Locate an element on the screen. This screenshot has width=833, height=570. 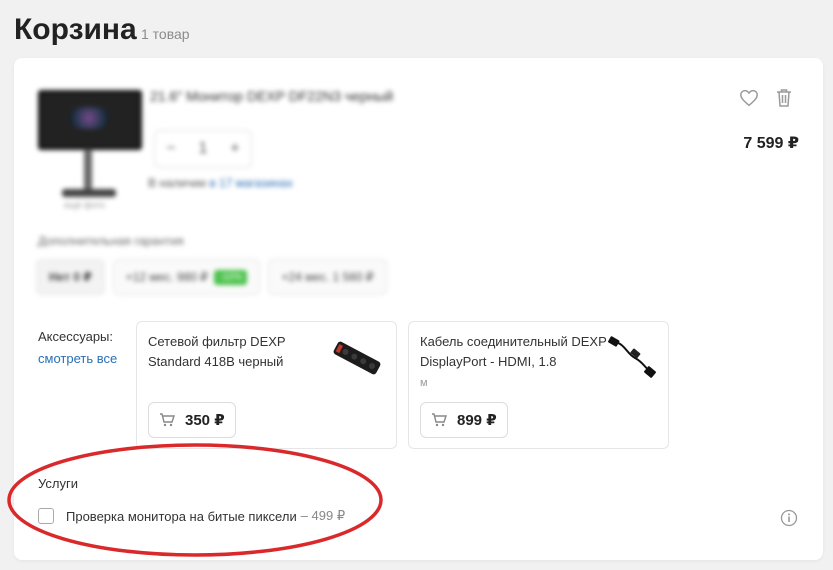
warranty-option-label: +12 мес. 980 ₽ is located at coordinates (167, 277).